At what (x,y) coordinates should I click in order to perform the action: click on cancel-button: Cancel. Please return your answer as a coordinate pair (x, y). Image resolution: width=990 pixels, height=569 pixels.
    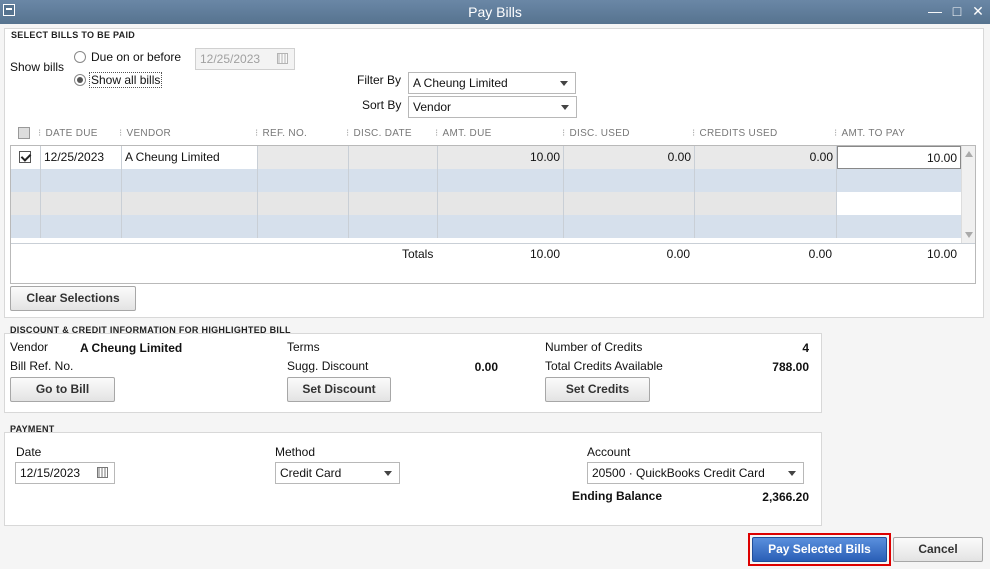
    Looking at the image, I should click on (938, 549).